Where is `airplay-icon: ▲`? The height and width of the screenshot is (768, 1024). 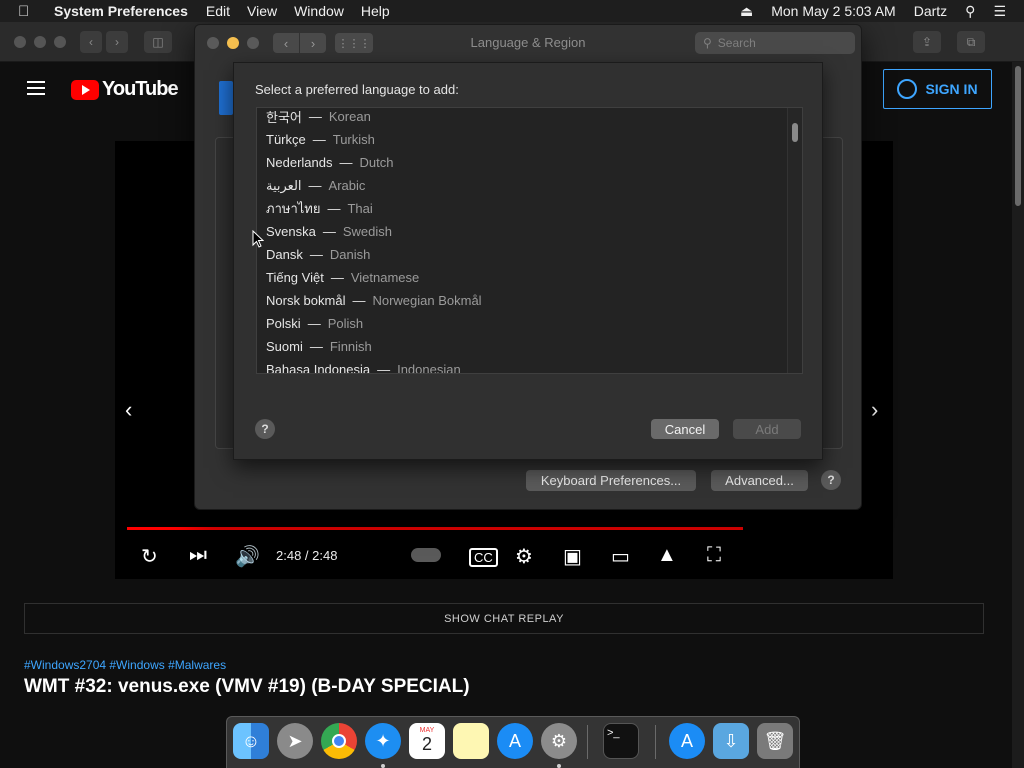 airplay-icon: ▲ is located at coordinates (667, 555).